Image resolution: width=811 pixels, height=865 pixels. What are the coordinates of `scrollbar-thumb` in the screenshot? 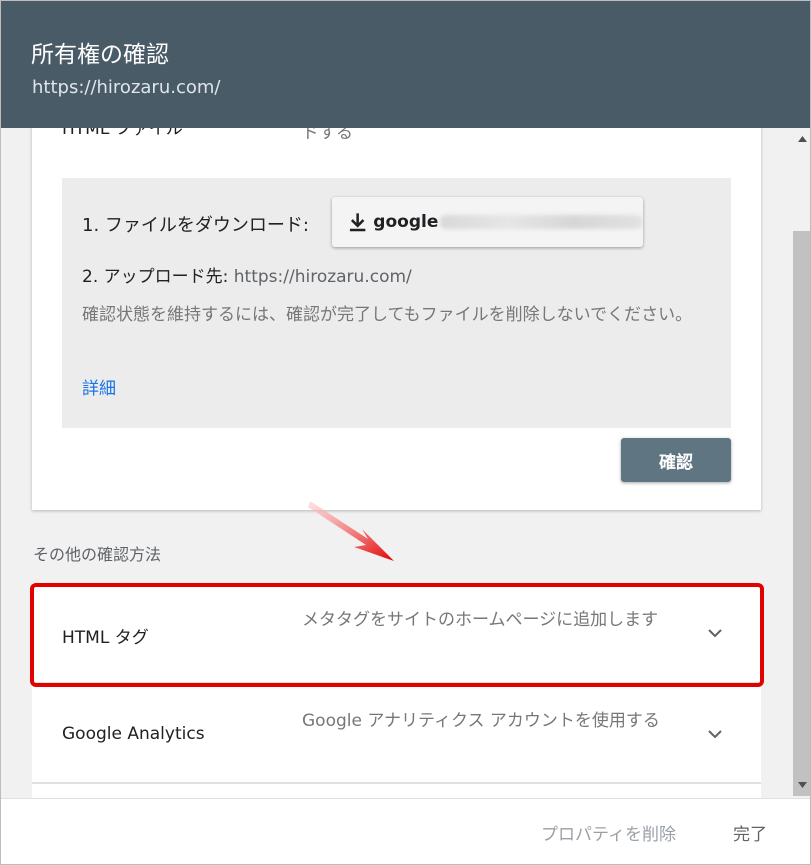 It's located at (801, 513).